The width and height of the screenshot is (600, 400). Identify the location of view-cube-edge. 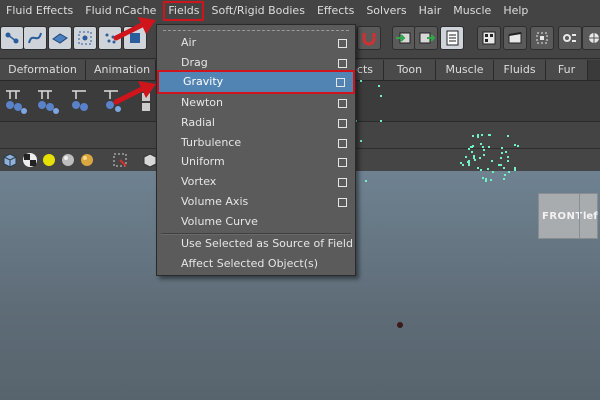
(579, 216).